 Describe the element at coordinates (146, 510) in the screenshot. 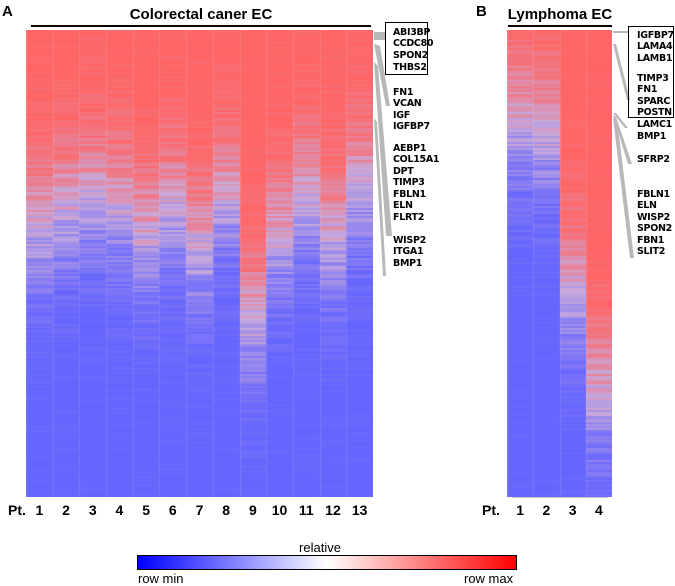

I see `column-label: 5` at that location.